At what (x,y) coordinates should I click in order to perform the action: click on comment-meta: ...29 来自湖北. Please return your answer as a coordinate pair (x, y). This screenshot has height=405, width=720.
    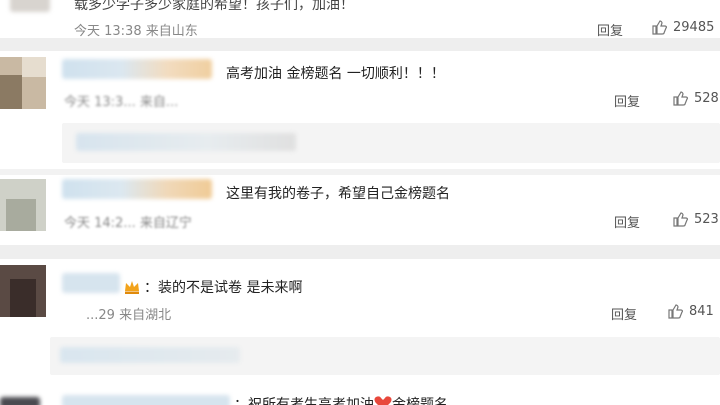
    Looking at the image, I should click on (129, 315).